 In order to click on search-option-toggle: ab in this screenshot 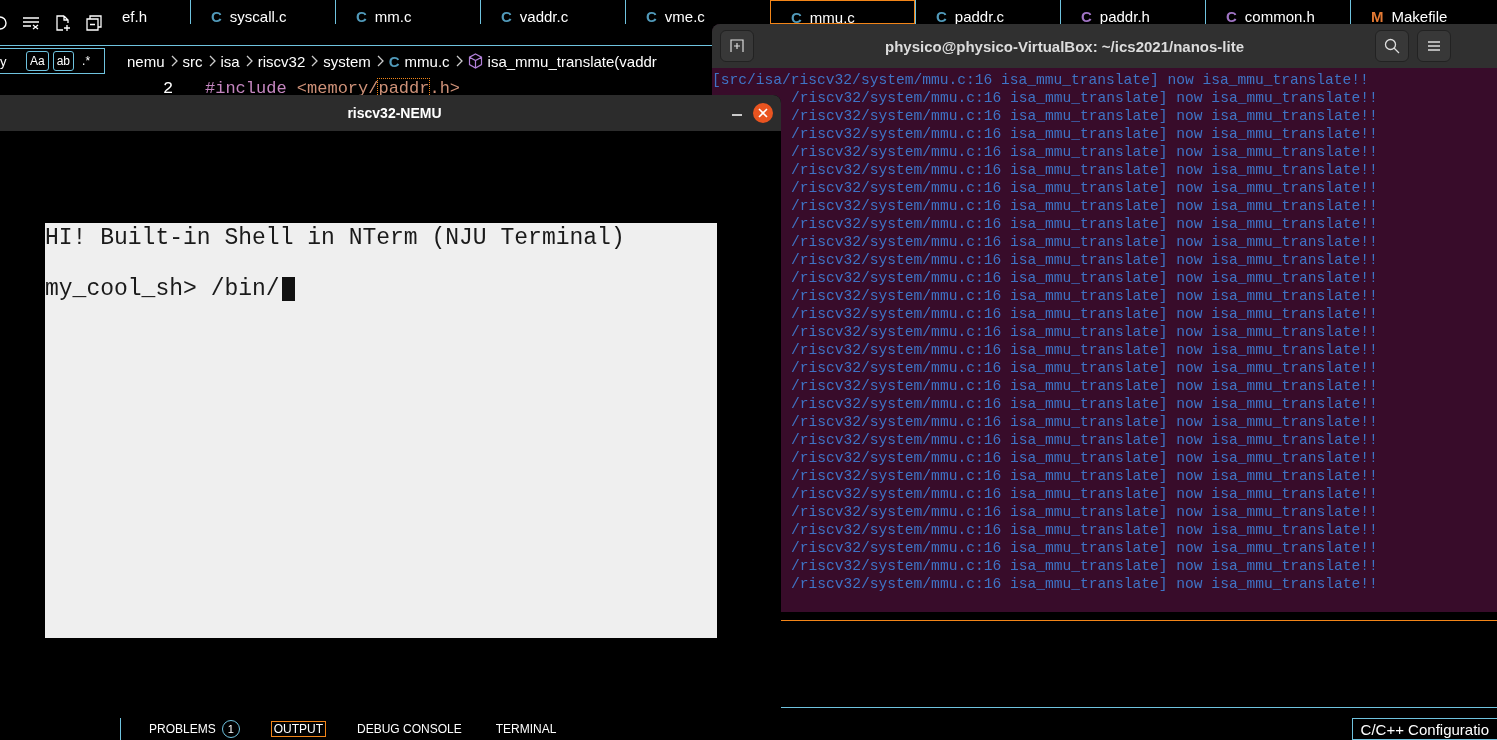, I will do `click(63, 61)`.